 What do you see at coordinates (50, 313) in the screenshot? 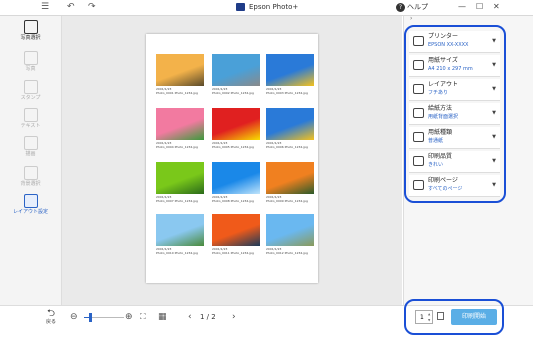
I see `back-arrow-icon: ⮌` at bounding box center [50, 313].